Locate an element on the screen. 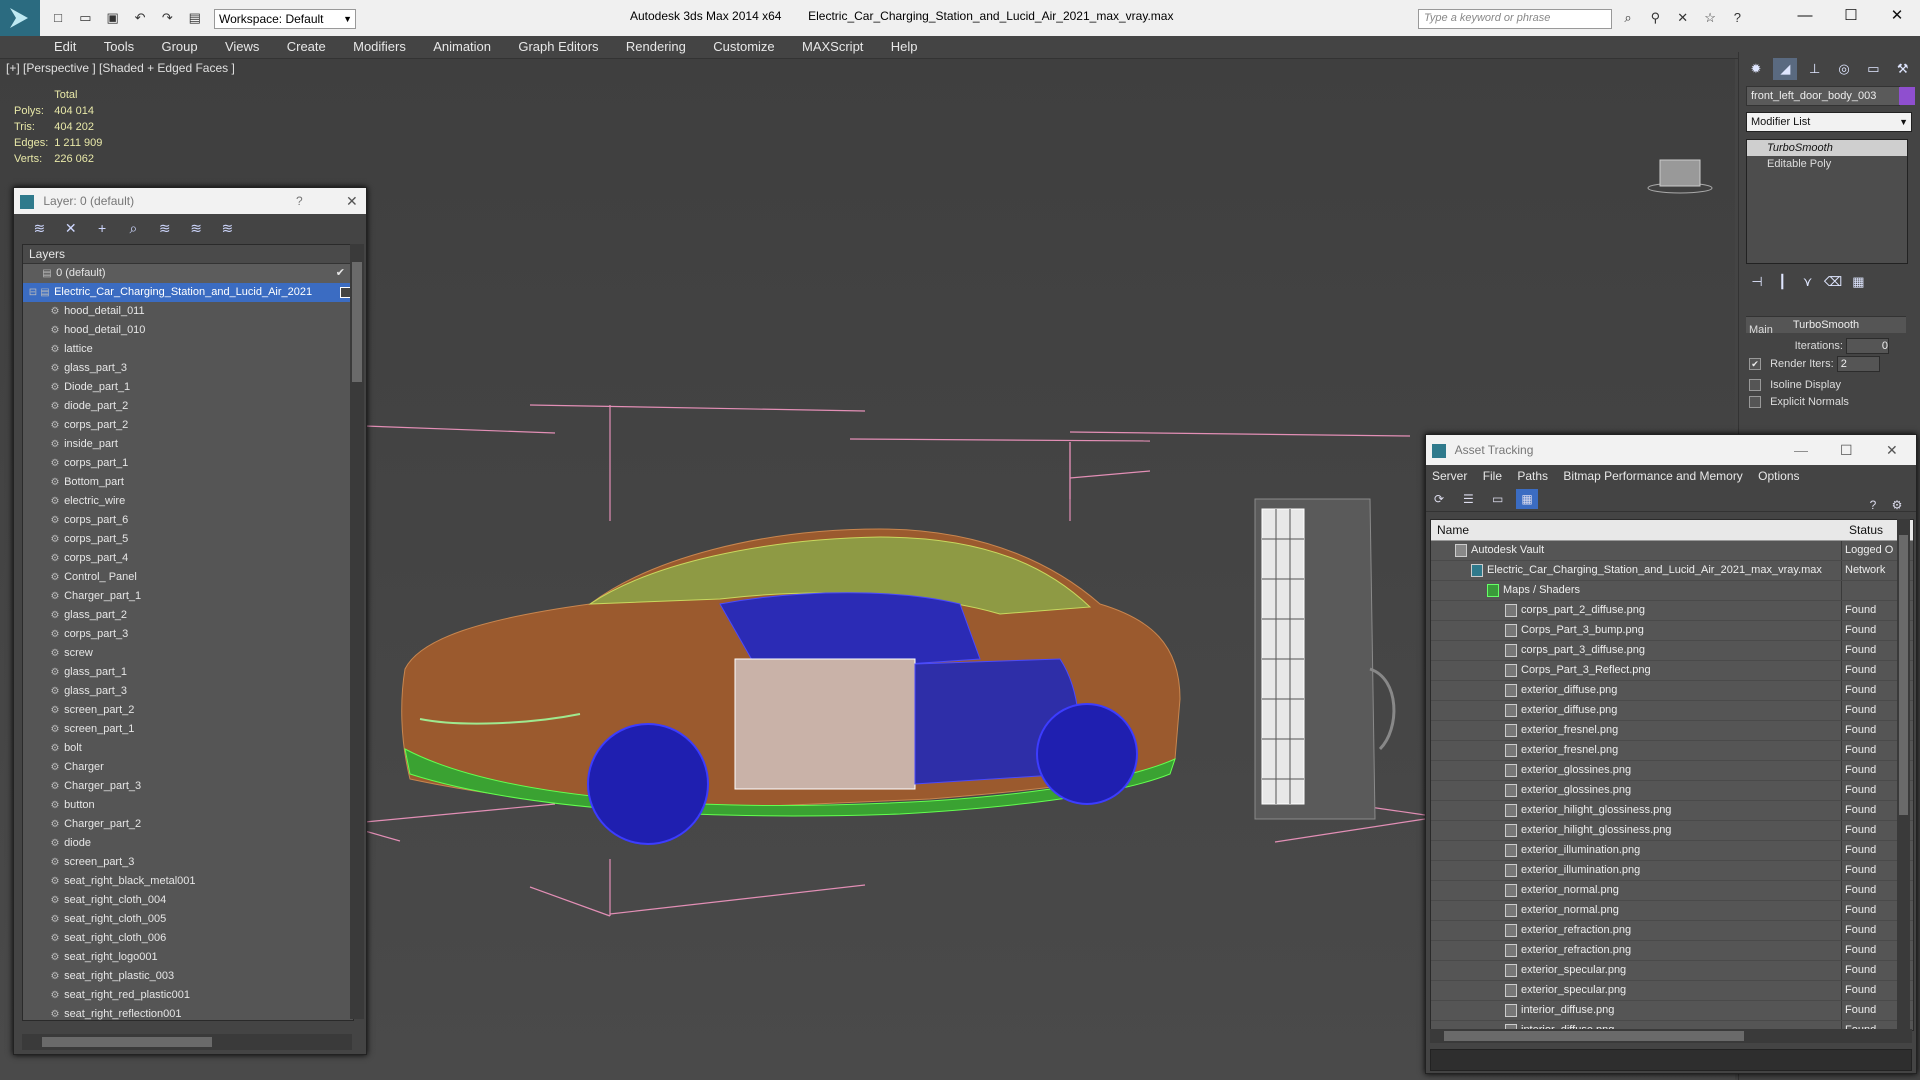 This screenshot has height=1080, width=1920. layer-object-row: ⚙ screen_part_1 is located at coordinates (188, 729).